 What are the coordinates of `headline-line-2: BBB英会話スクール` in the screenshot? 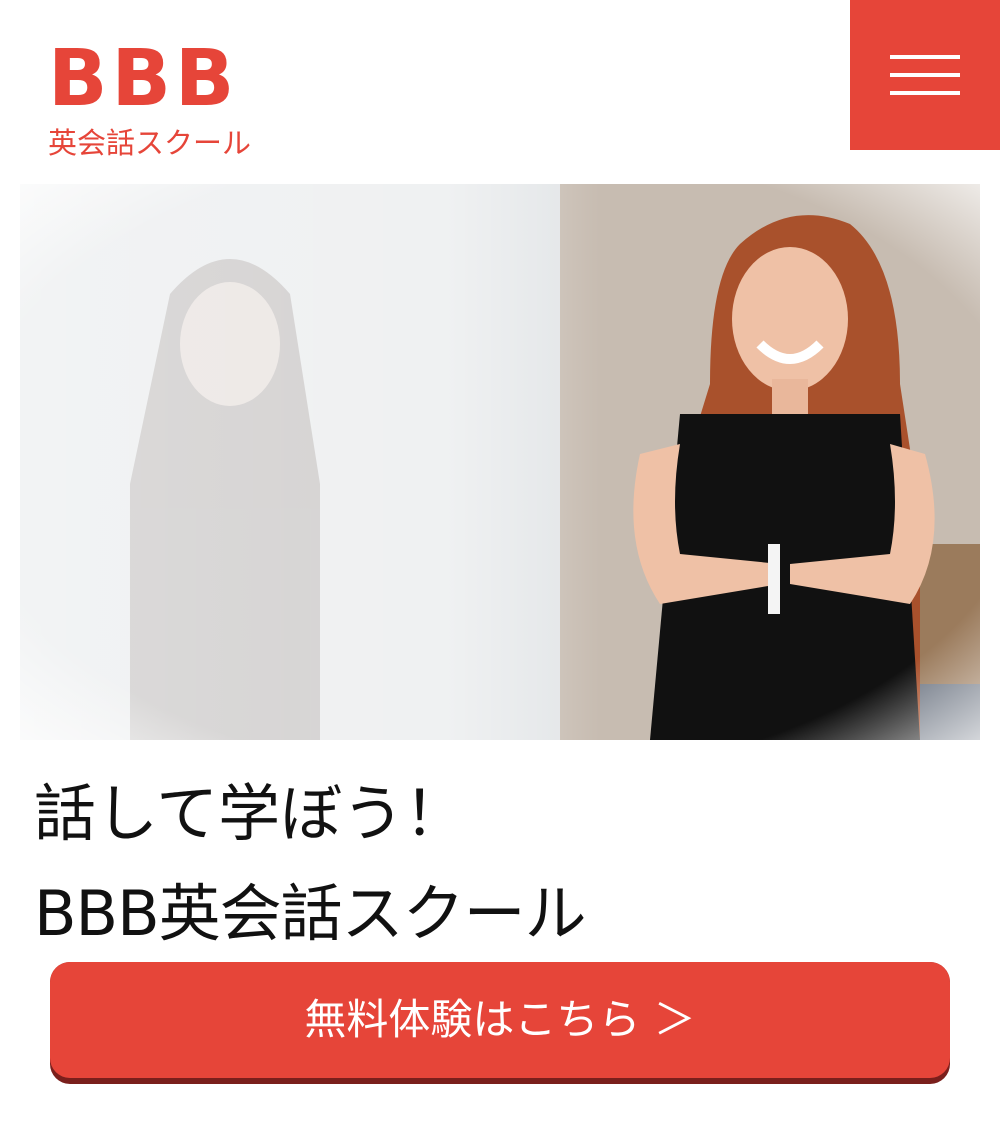 It's located at (310, 913).